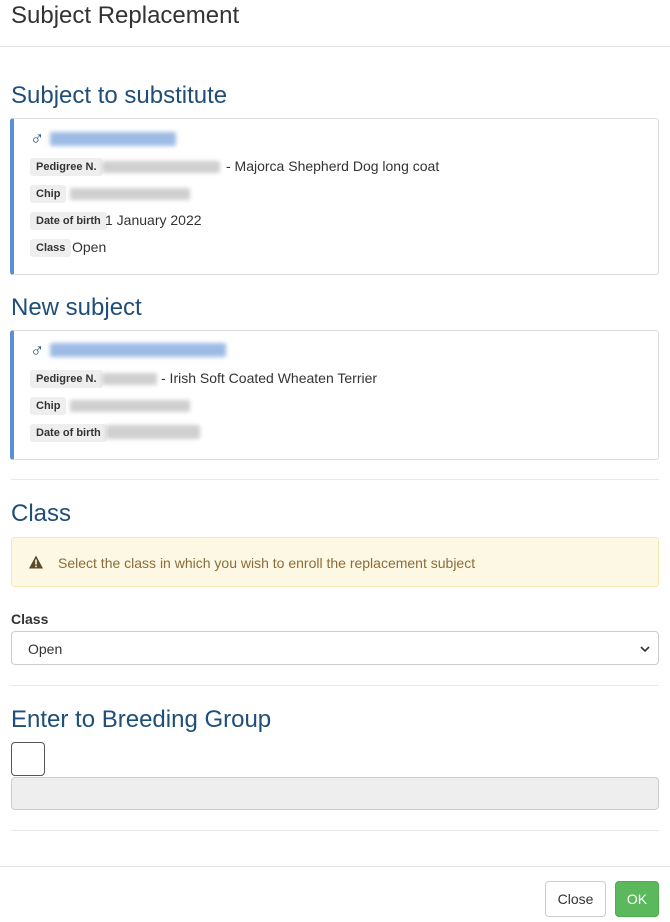  I want to click on breed-text: - Irish Soft Coated Wheaten Terrier, so click(269, 378).